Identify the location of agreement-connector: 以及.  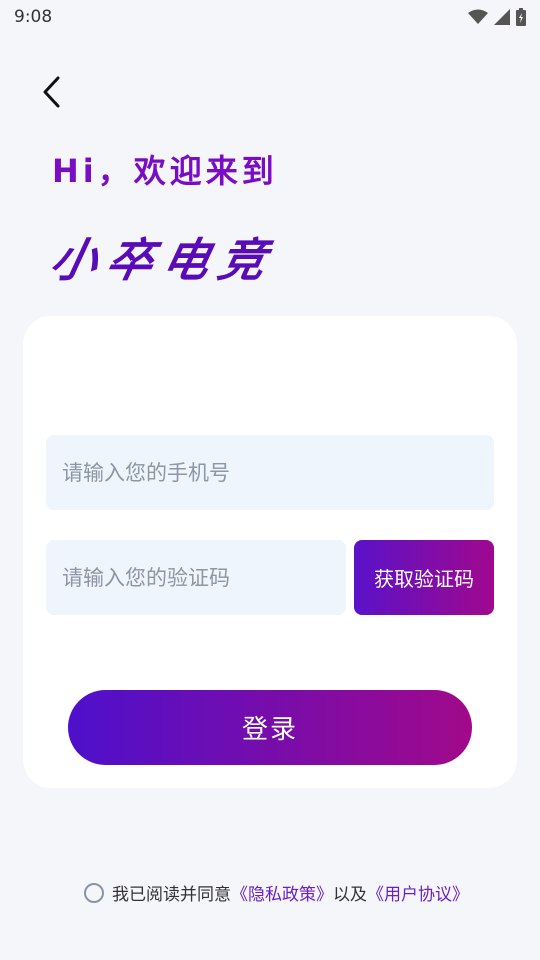
(350, 895).